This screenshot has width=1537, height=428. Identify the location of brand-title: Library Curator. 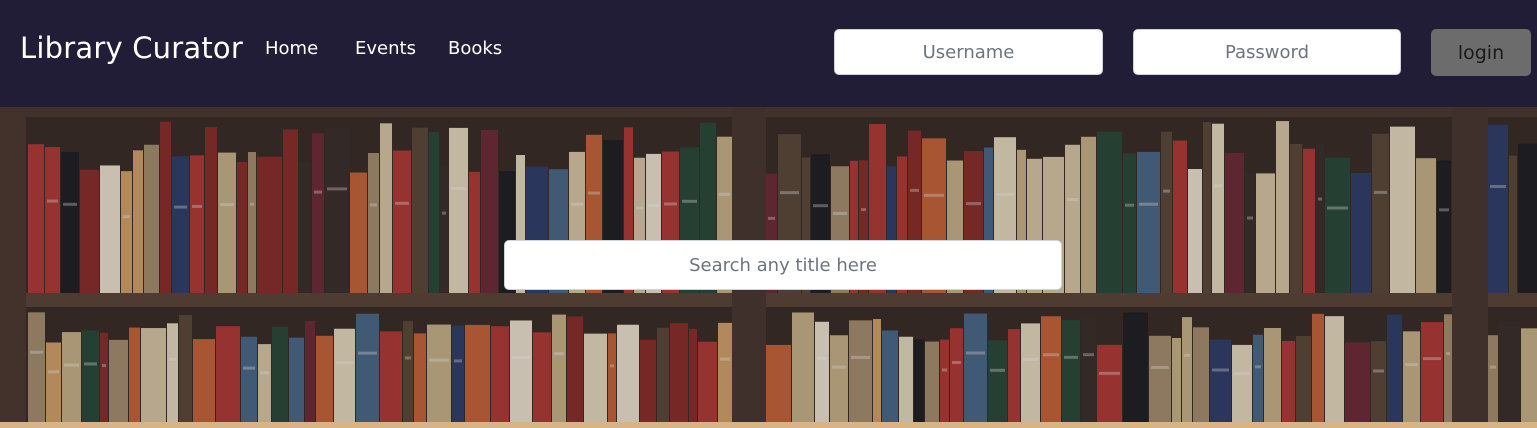
(131, 48).